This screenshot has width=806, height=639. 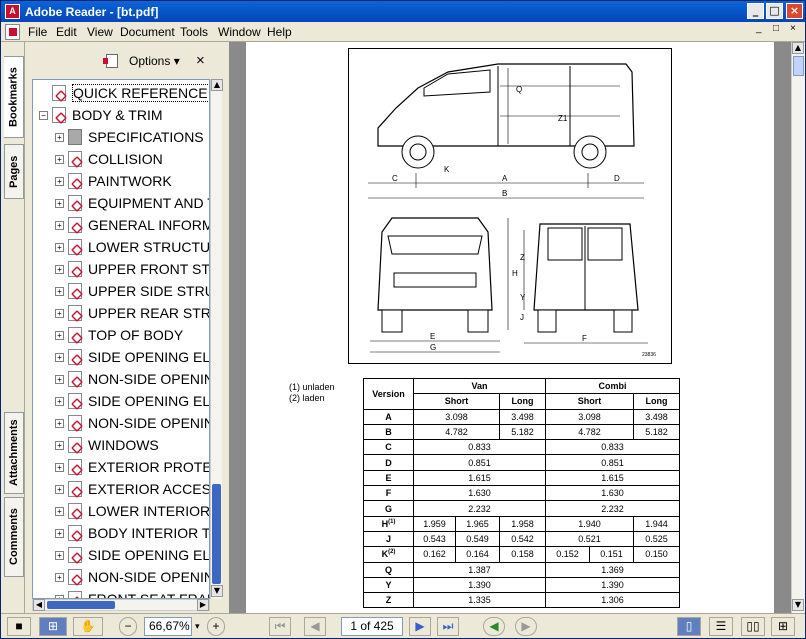 What do you see at coordinates (148, 489) in the screenshot?
I see `bookmark-label: EXTERIOR ACCESSORIES` at bounding box center [148, 489].